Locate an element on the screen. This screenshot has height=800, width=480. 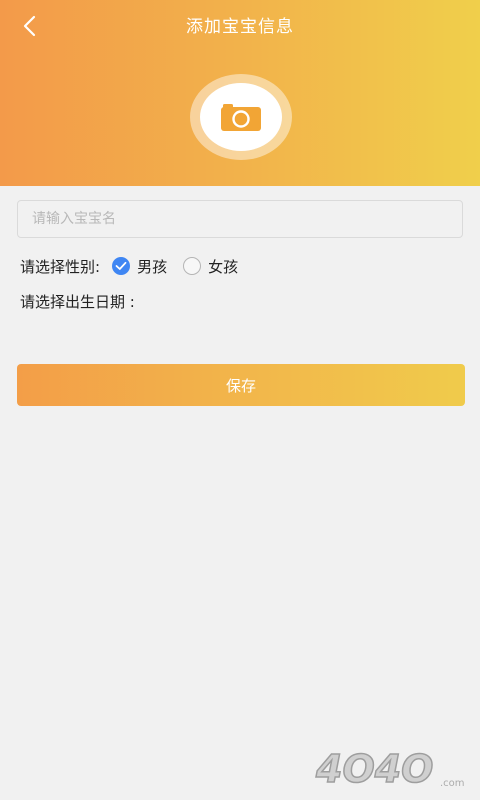
gender-option-boy: 男孩 is located at coordinates (139, 266).